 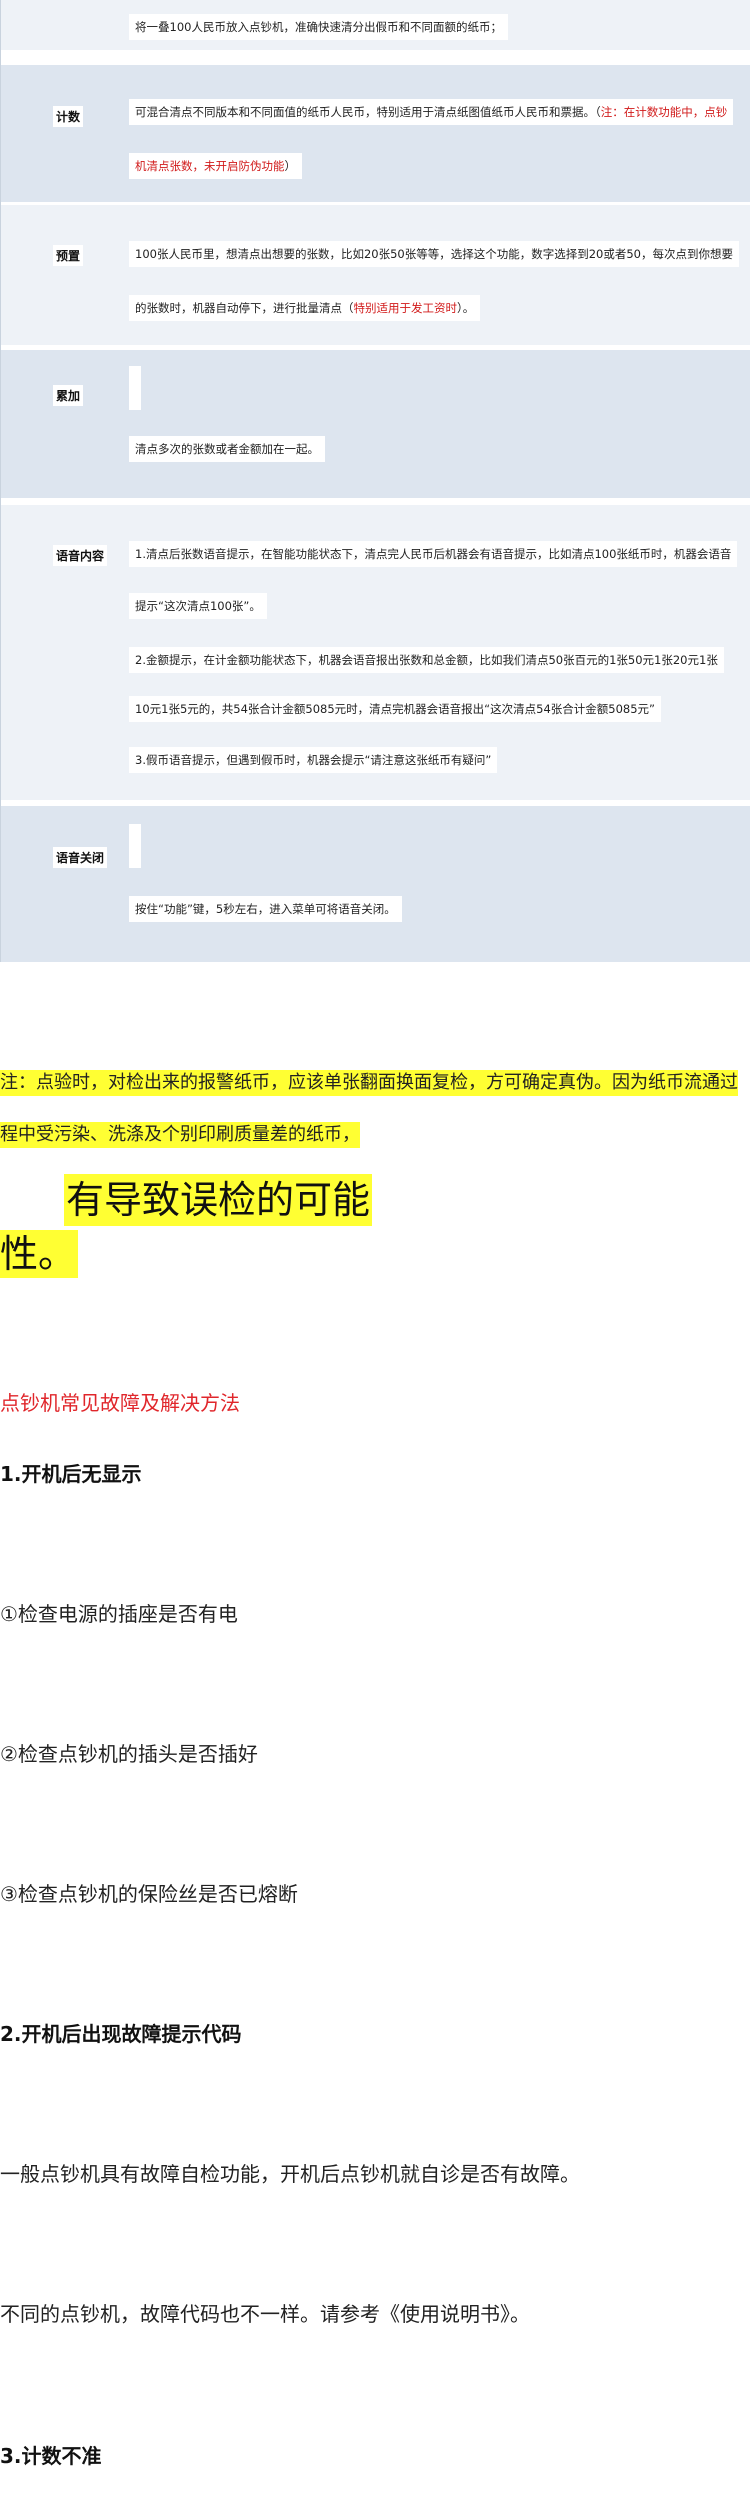 What do you see at coordinates (180, 1135) in the screenshot?
I see `note-line2: 程中受污染、洗涤及个别印刷质量差的纸币，` at bounding box center [180, 1135].